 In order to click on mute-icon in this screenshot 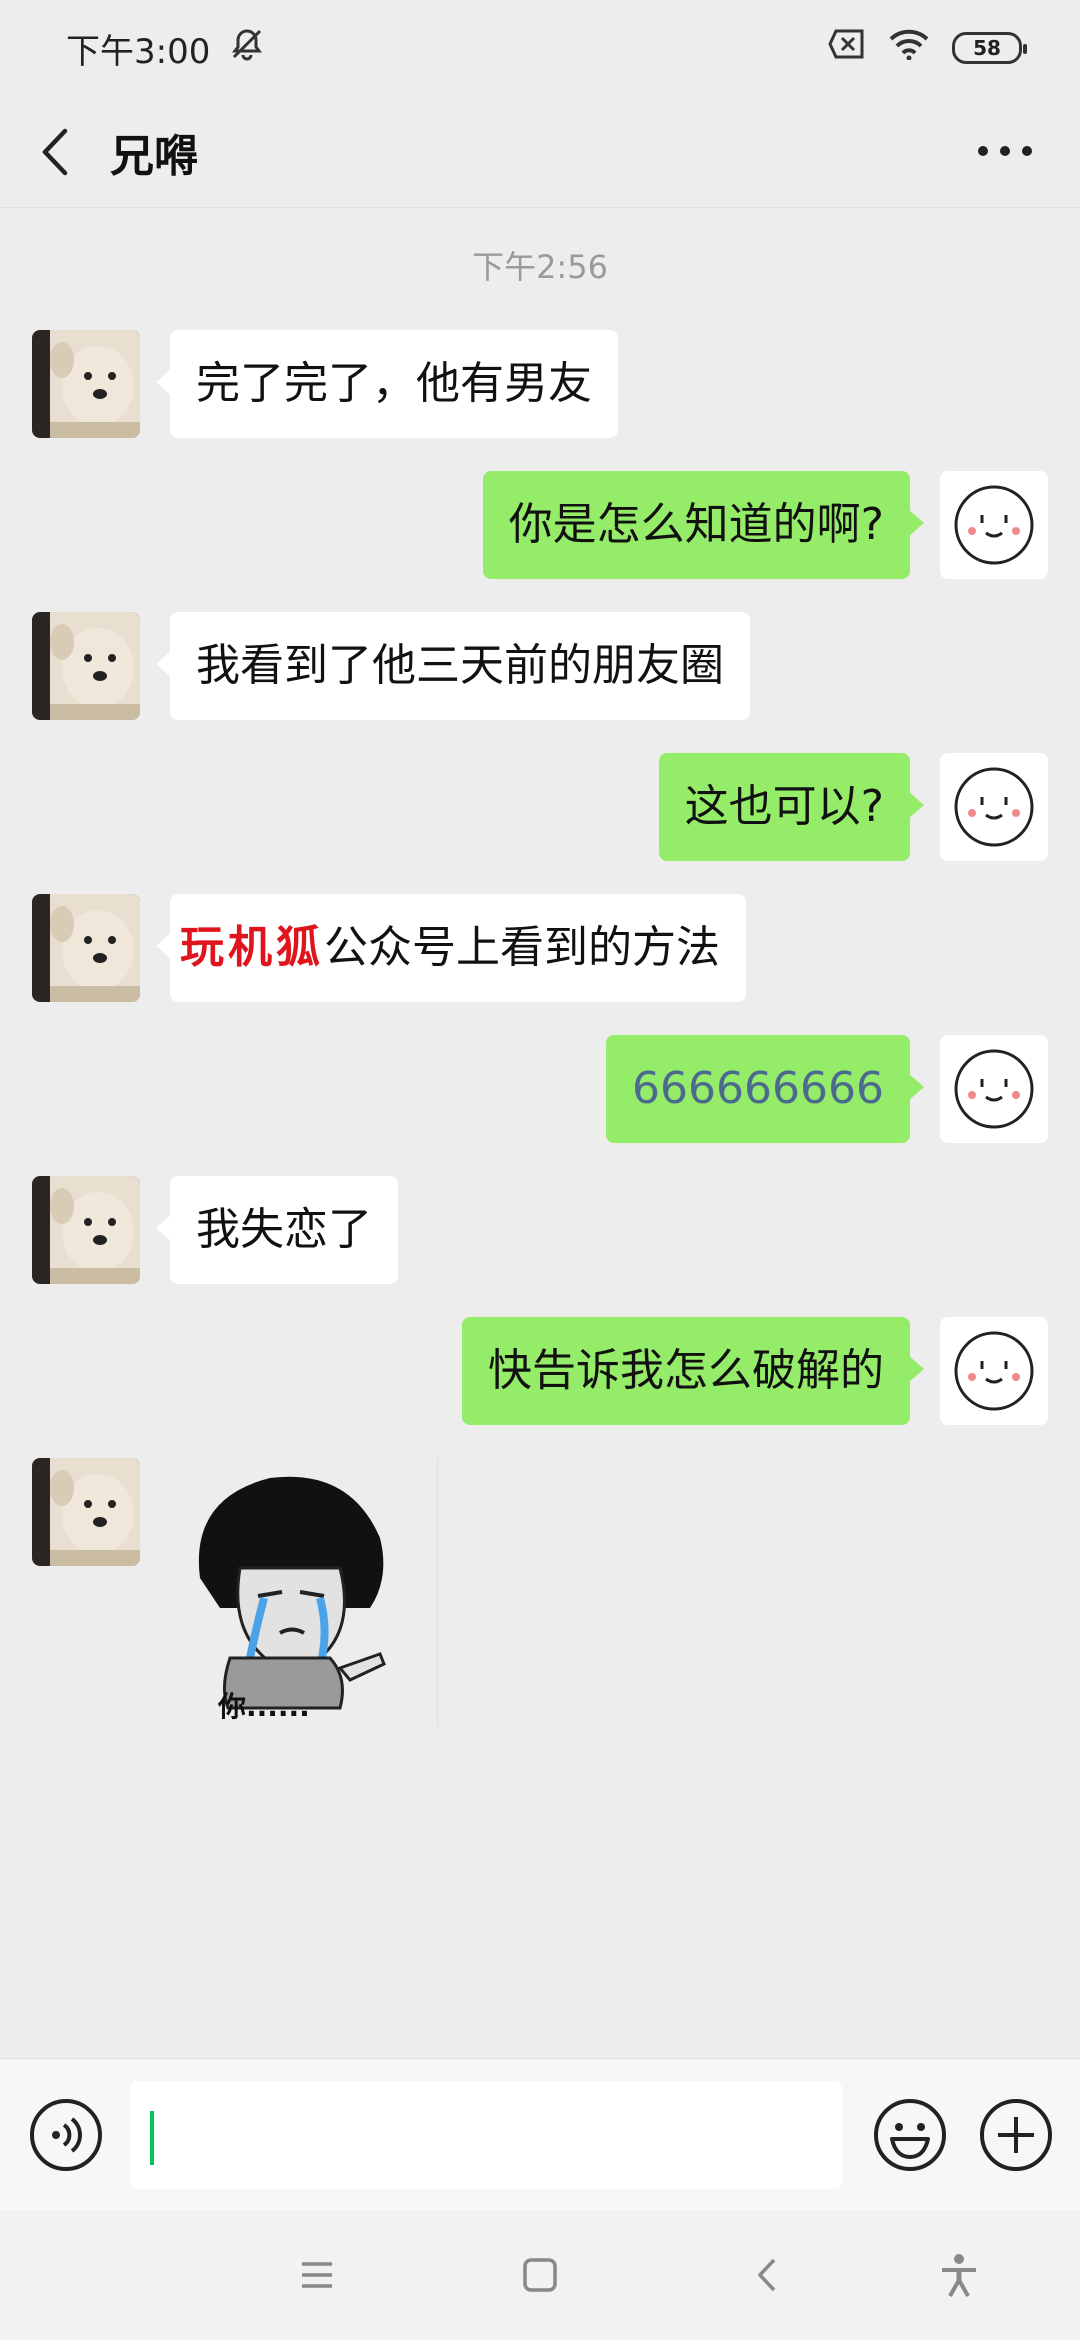, I will do `click(247, 48)`.